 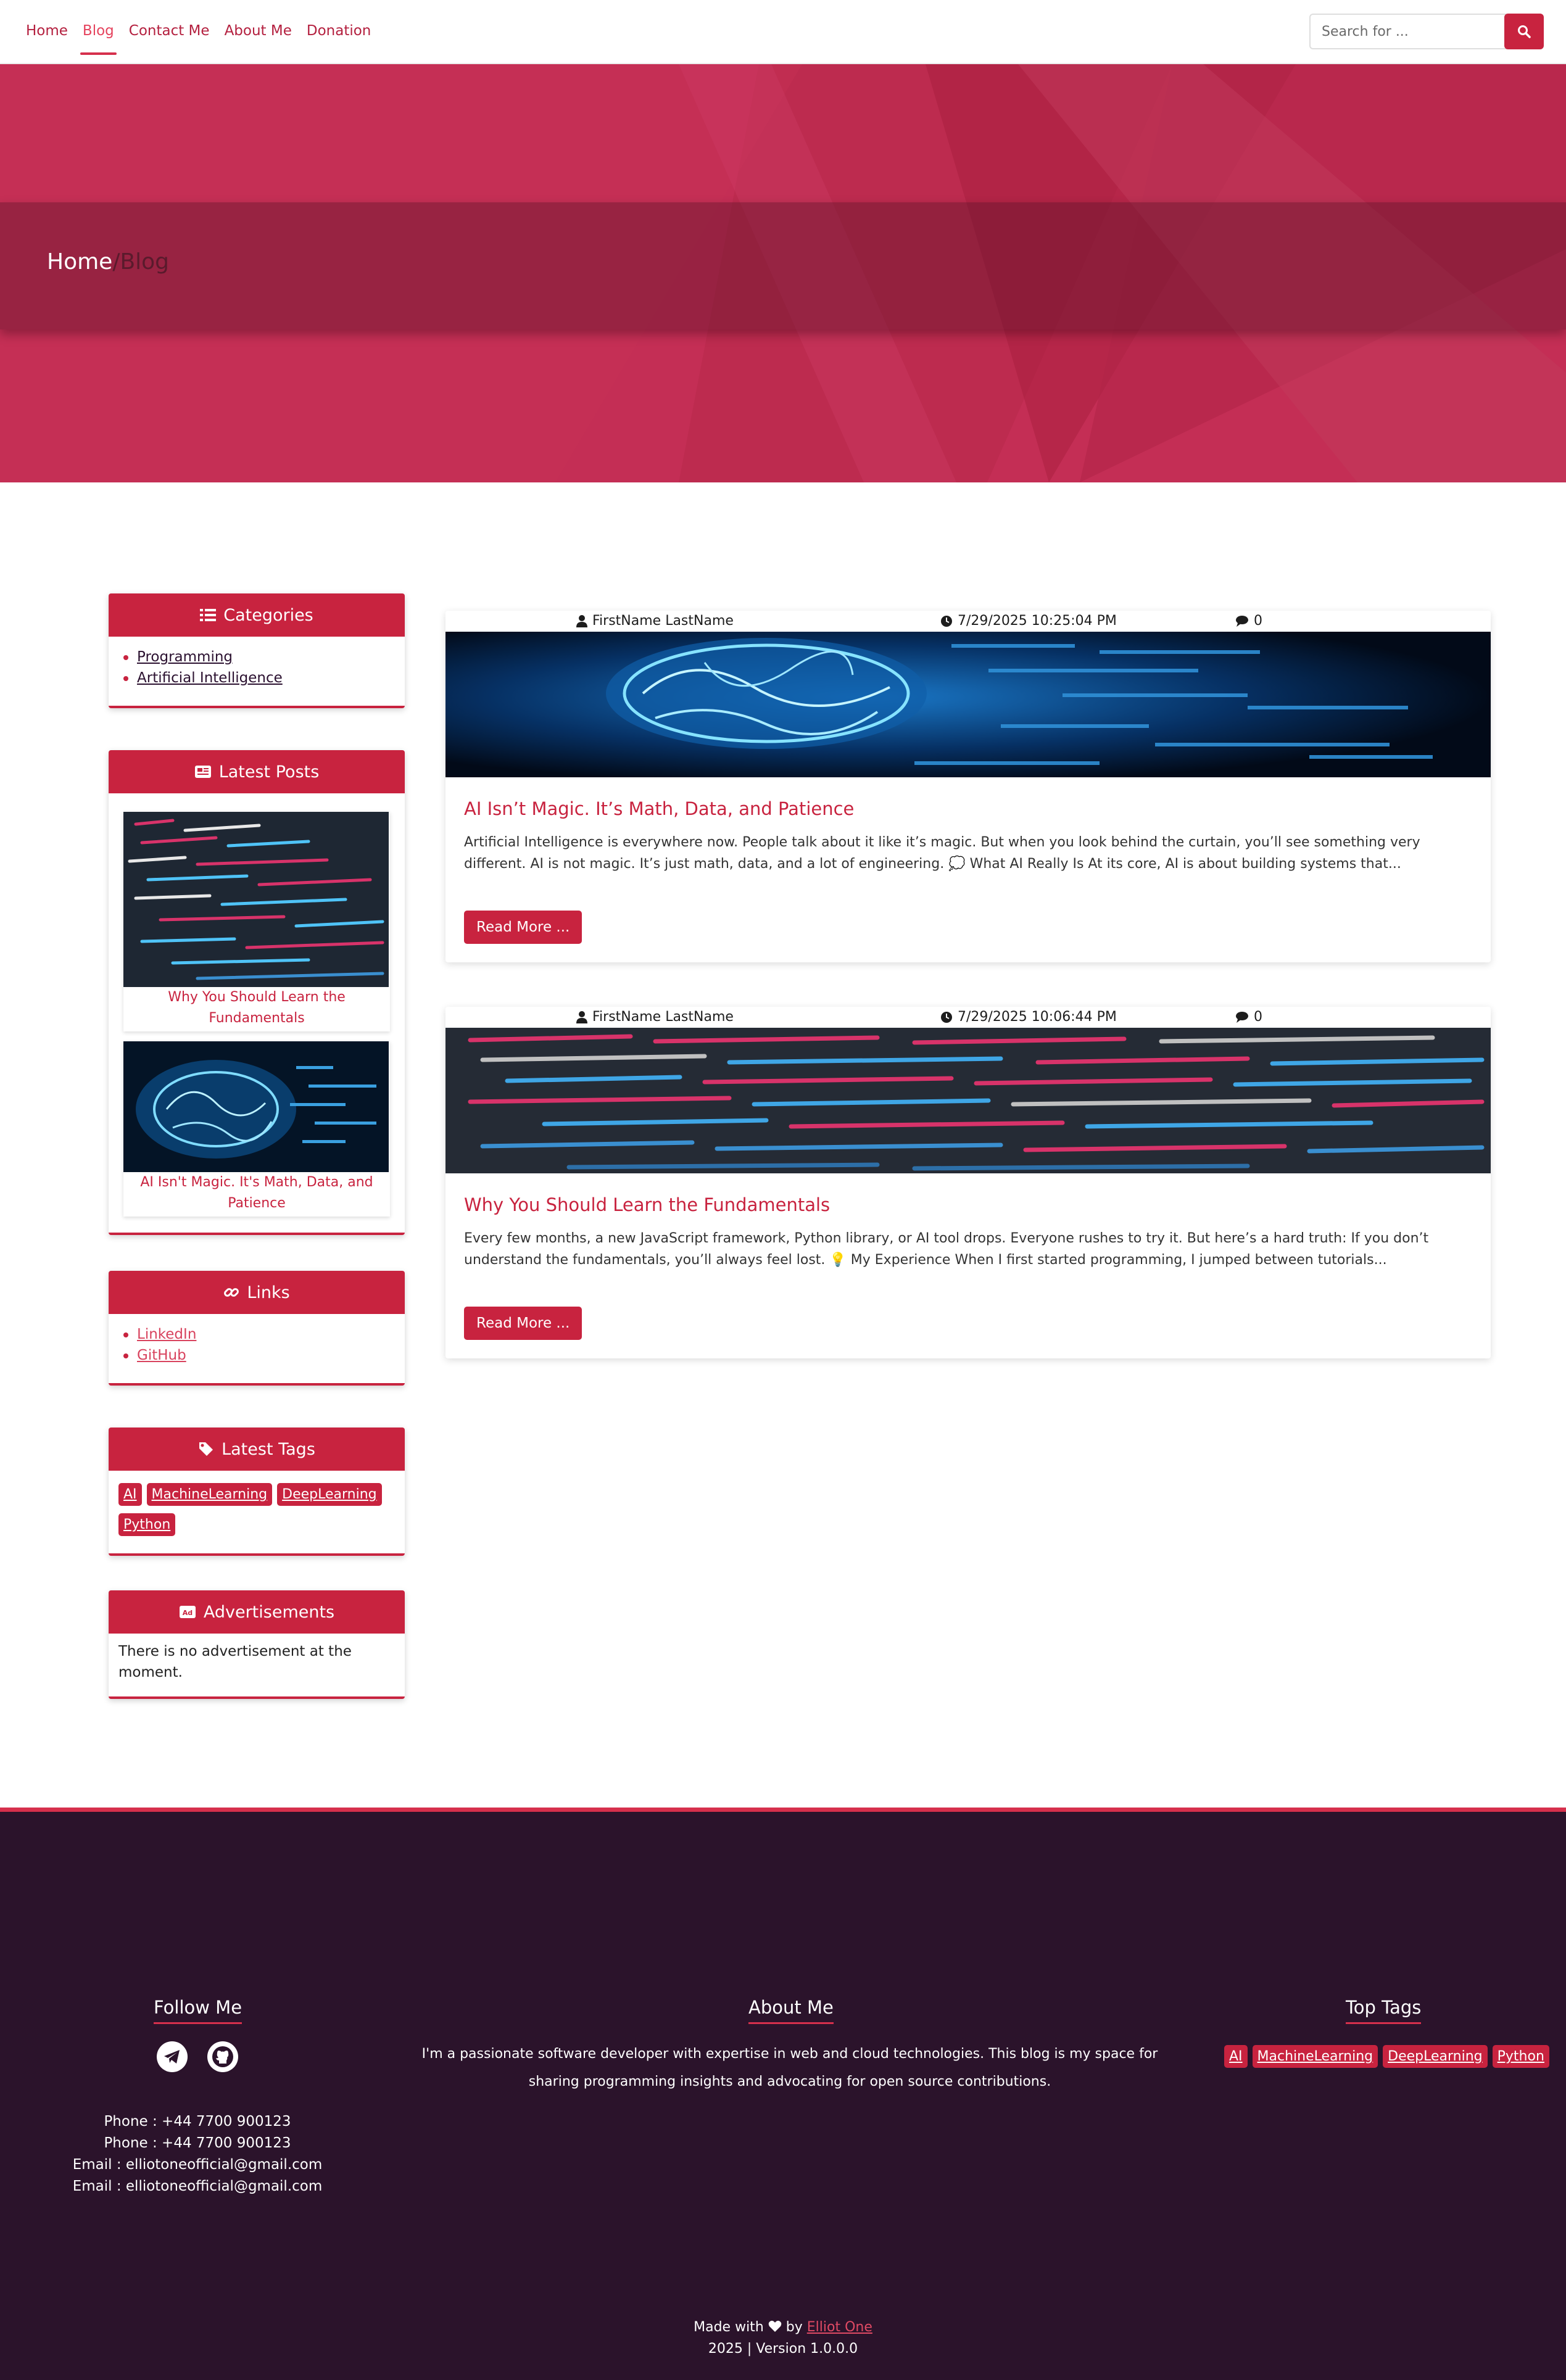 What do you see at coordinates (98, 36) in the screenshot?
I see `nav-blog-link: Blog` at bounding box center [98, 36].